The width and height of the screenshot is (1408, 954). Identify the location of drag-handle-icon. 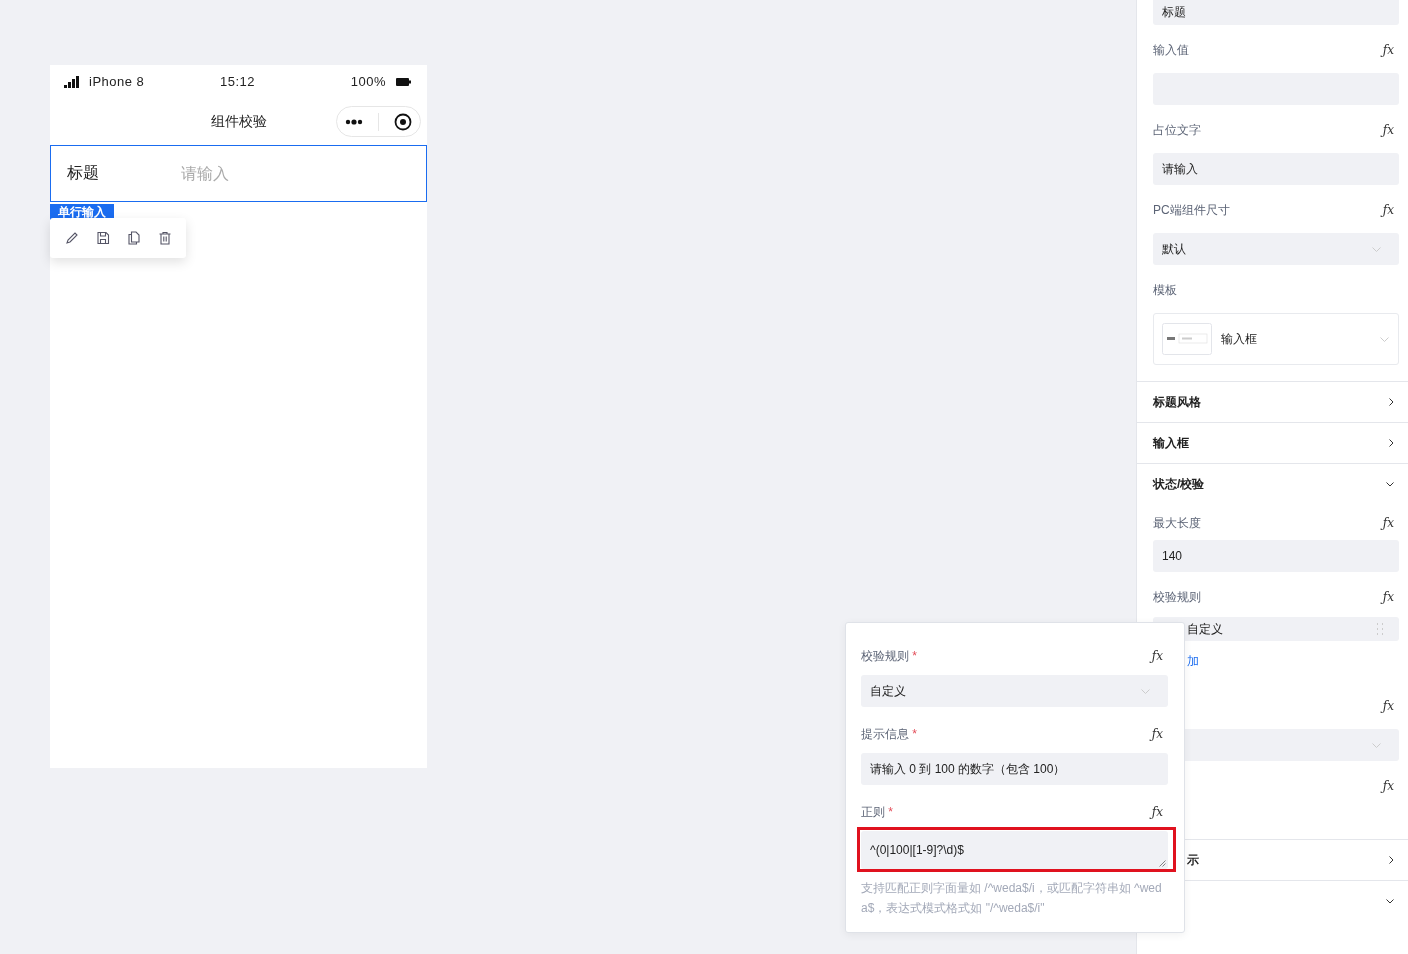
(1380, 629).